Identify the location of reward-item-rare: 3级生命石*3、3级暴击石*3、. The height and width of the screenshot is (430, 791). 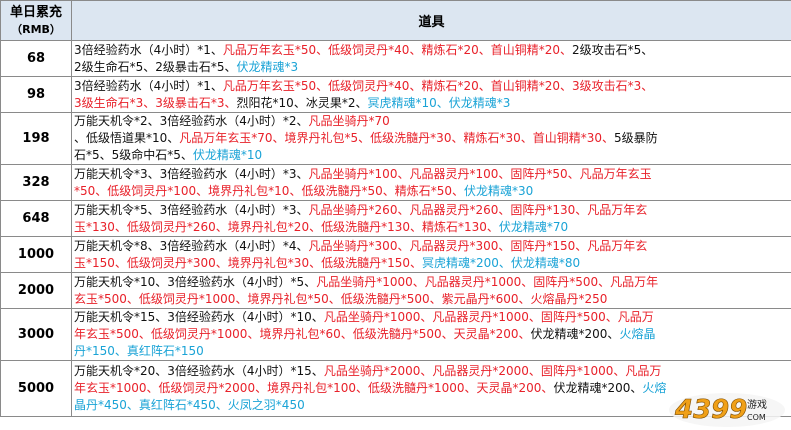
(155, 102).